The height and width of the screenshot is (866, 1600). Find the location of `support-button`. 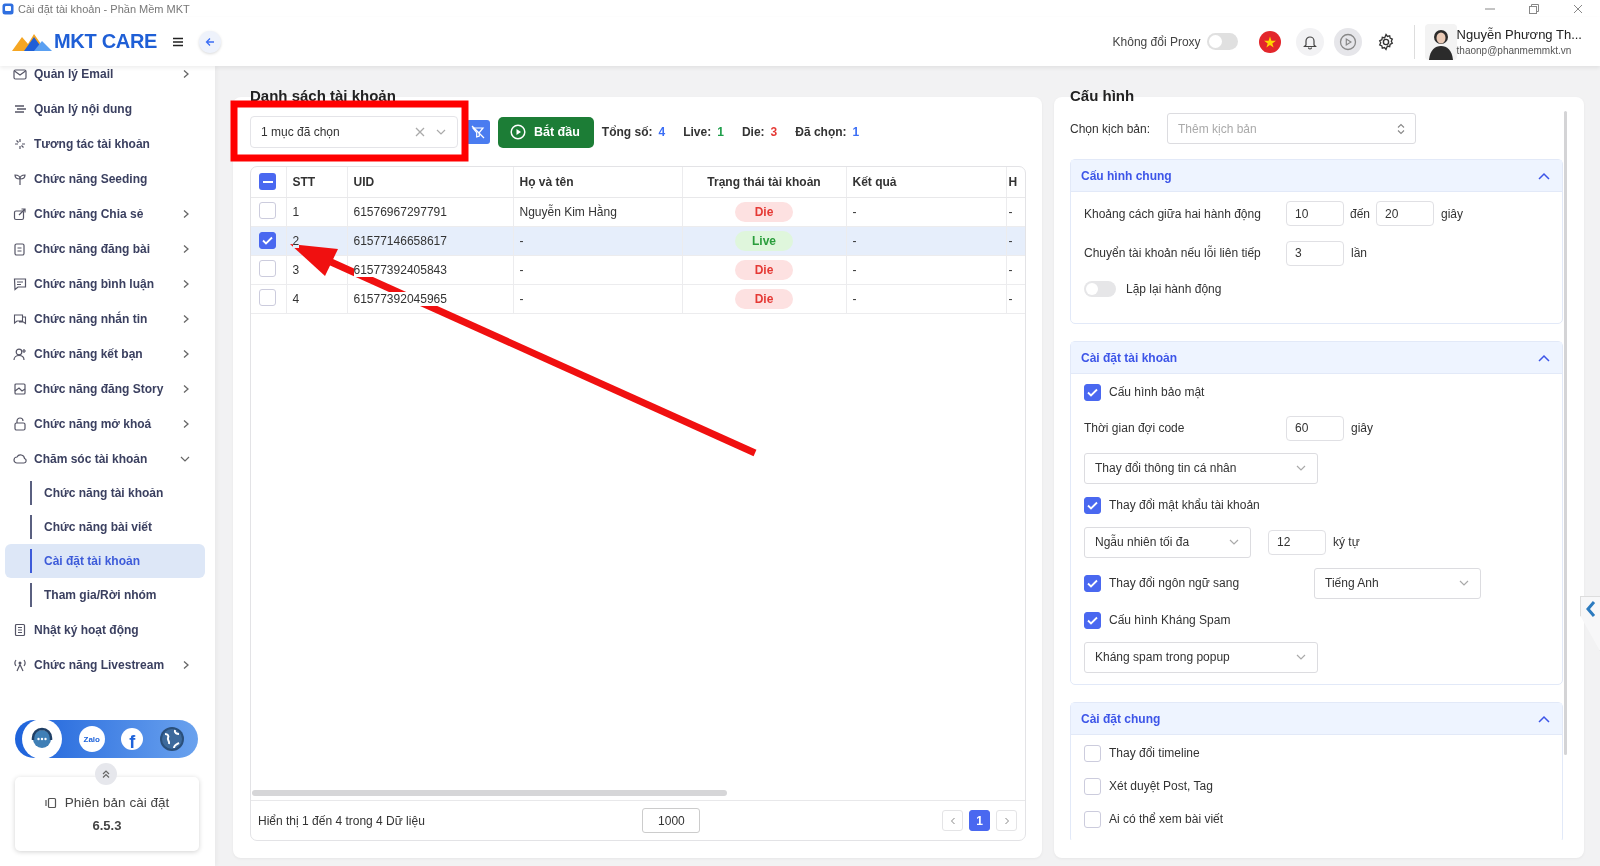

support-button is located at coordinates (42, 739).